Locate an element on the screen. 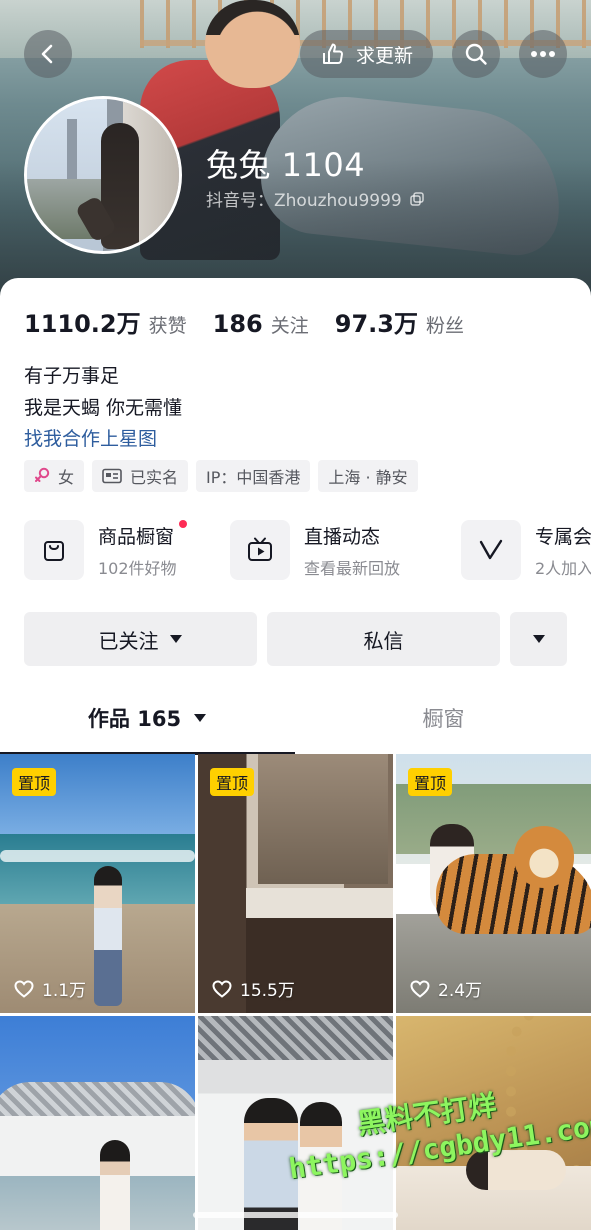  tab-showcase-label: 橱窗 is located at coordinates (443, 719).